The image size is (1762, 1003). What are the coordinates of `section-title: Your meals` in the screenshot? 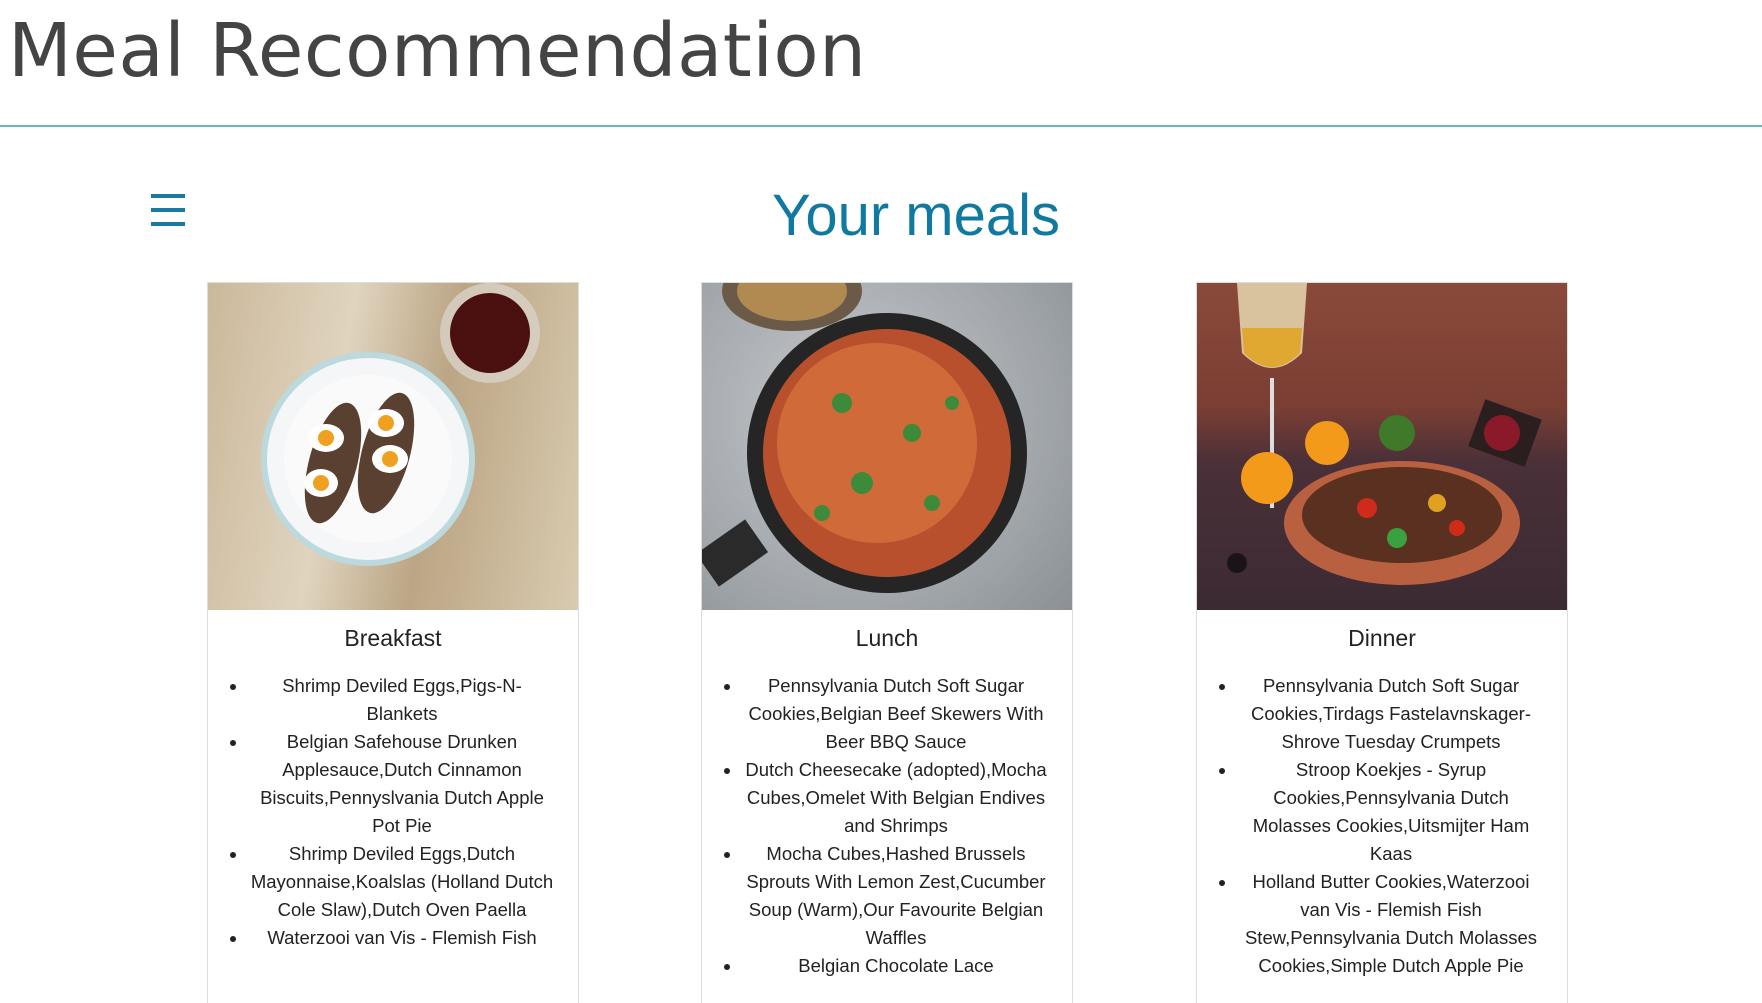 It's located at (916, 215).